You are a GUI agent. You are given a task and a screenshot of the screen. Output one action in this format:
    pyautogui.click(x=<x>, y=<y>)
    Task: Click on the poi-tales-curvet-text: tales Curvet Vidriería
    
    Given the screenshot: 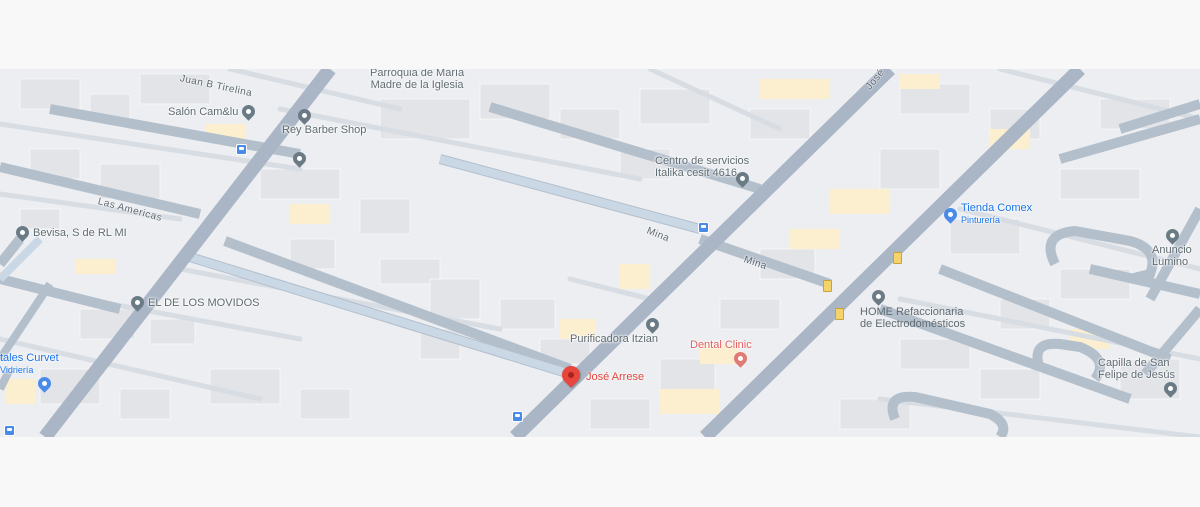 What is the action you would take?
    pyautogui.click(x=29, y=364)
    